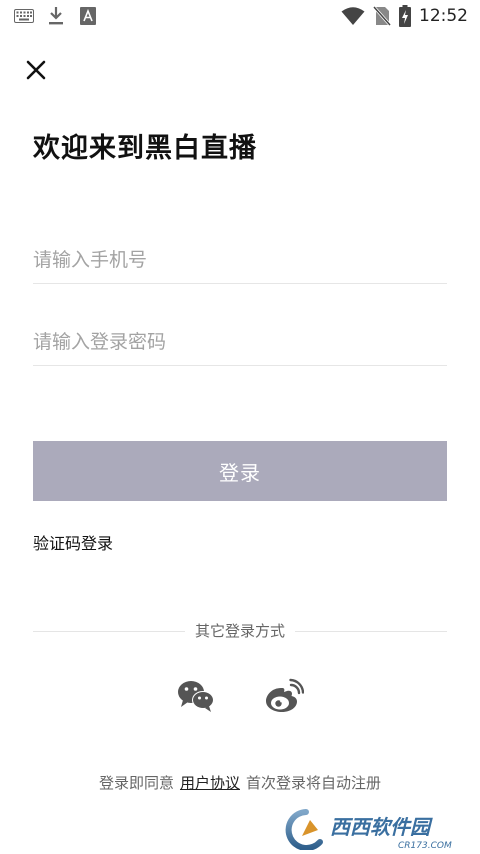 Image resolution: width=480 pixels, height=854 pixels. What do you see at coordinates (24, 16) in the screenshot?
I see `keyboard-icon` at bounding box center [24, 16].